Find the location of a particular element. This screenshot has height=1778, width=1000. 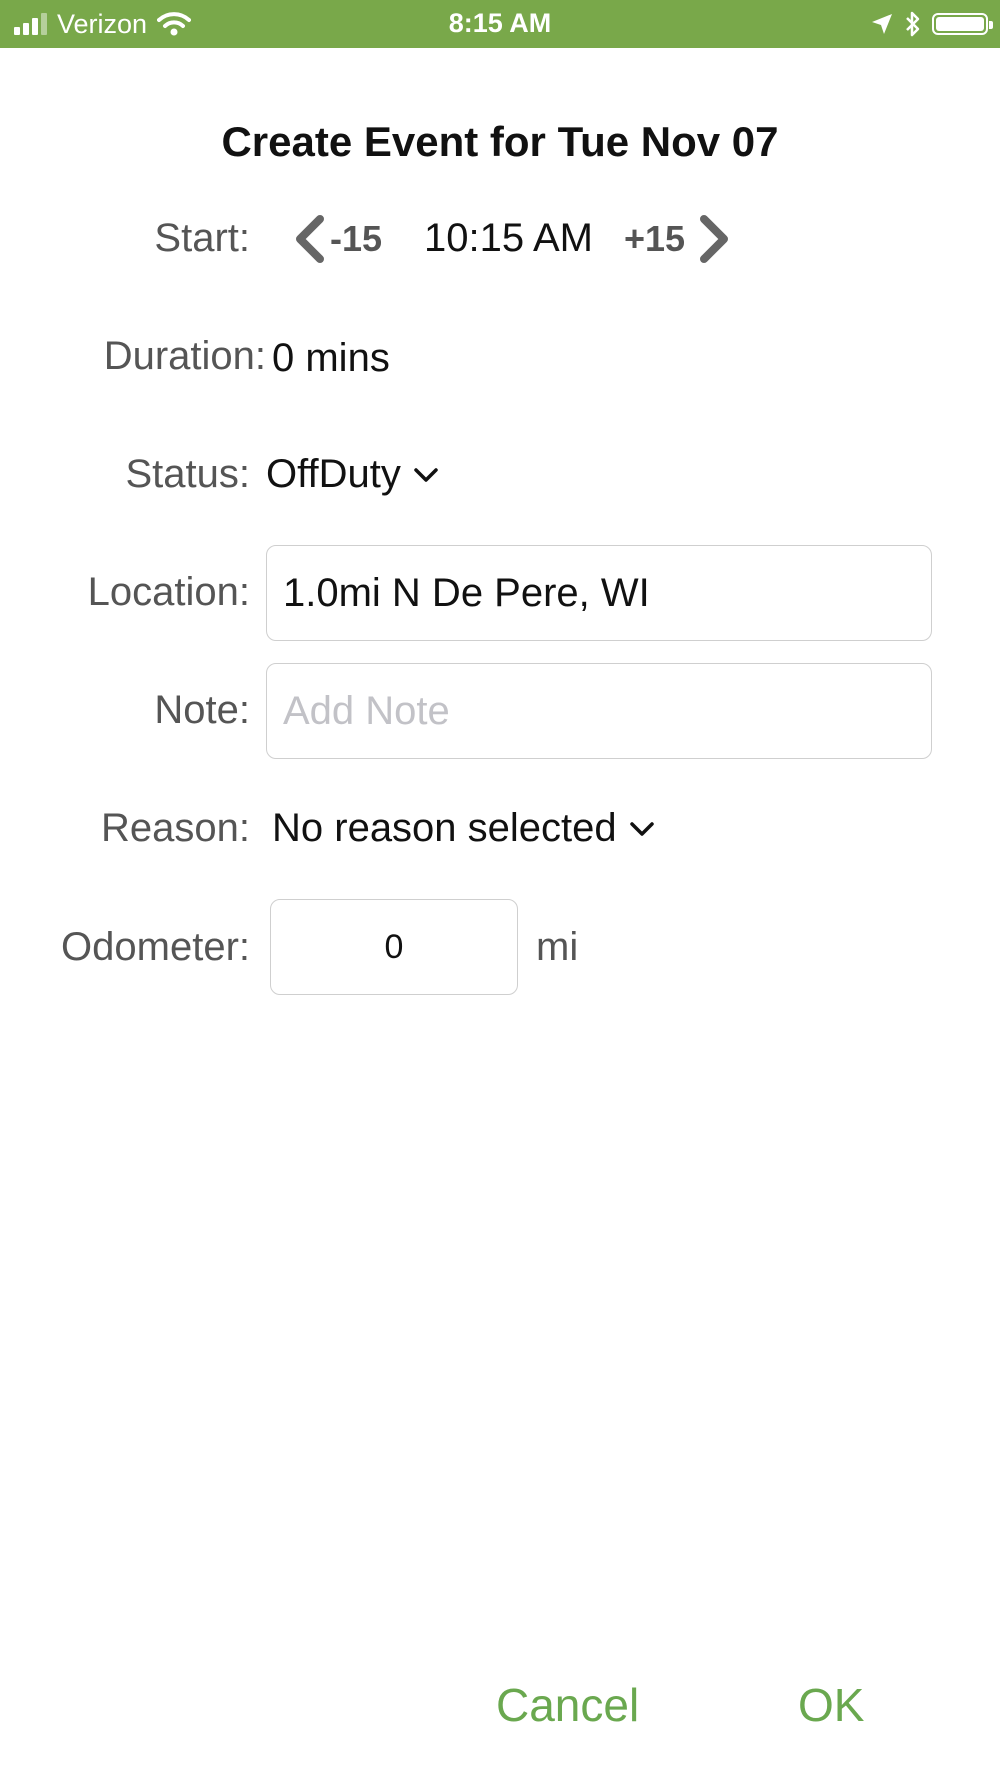

duration-label: Duration: is located at coordinates (184, 356).